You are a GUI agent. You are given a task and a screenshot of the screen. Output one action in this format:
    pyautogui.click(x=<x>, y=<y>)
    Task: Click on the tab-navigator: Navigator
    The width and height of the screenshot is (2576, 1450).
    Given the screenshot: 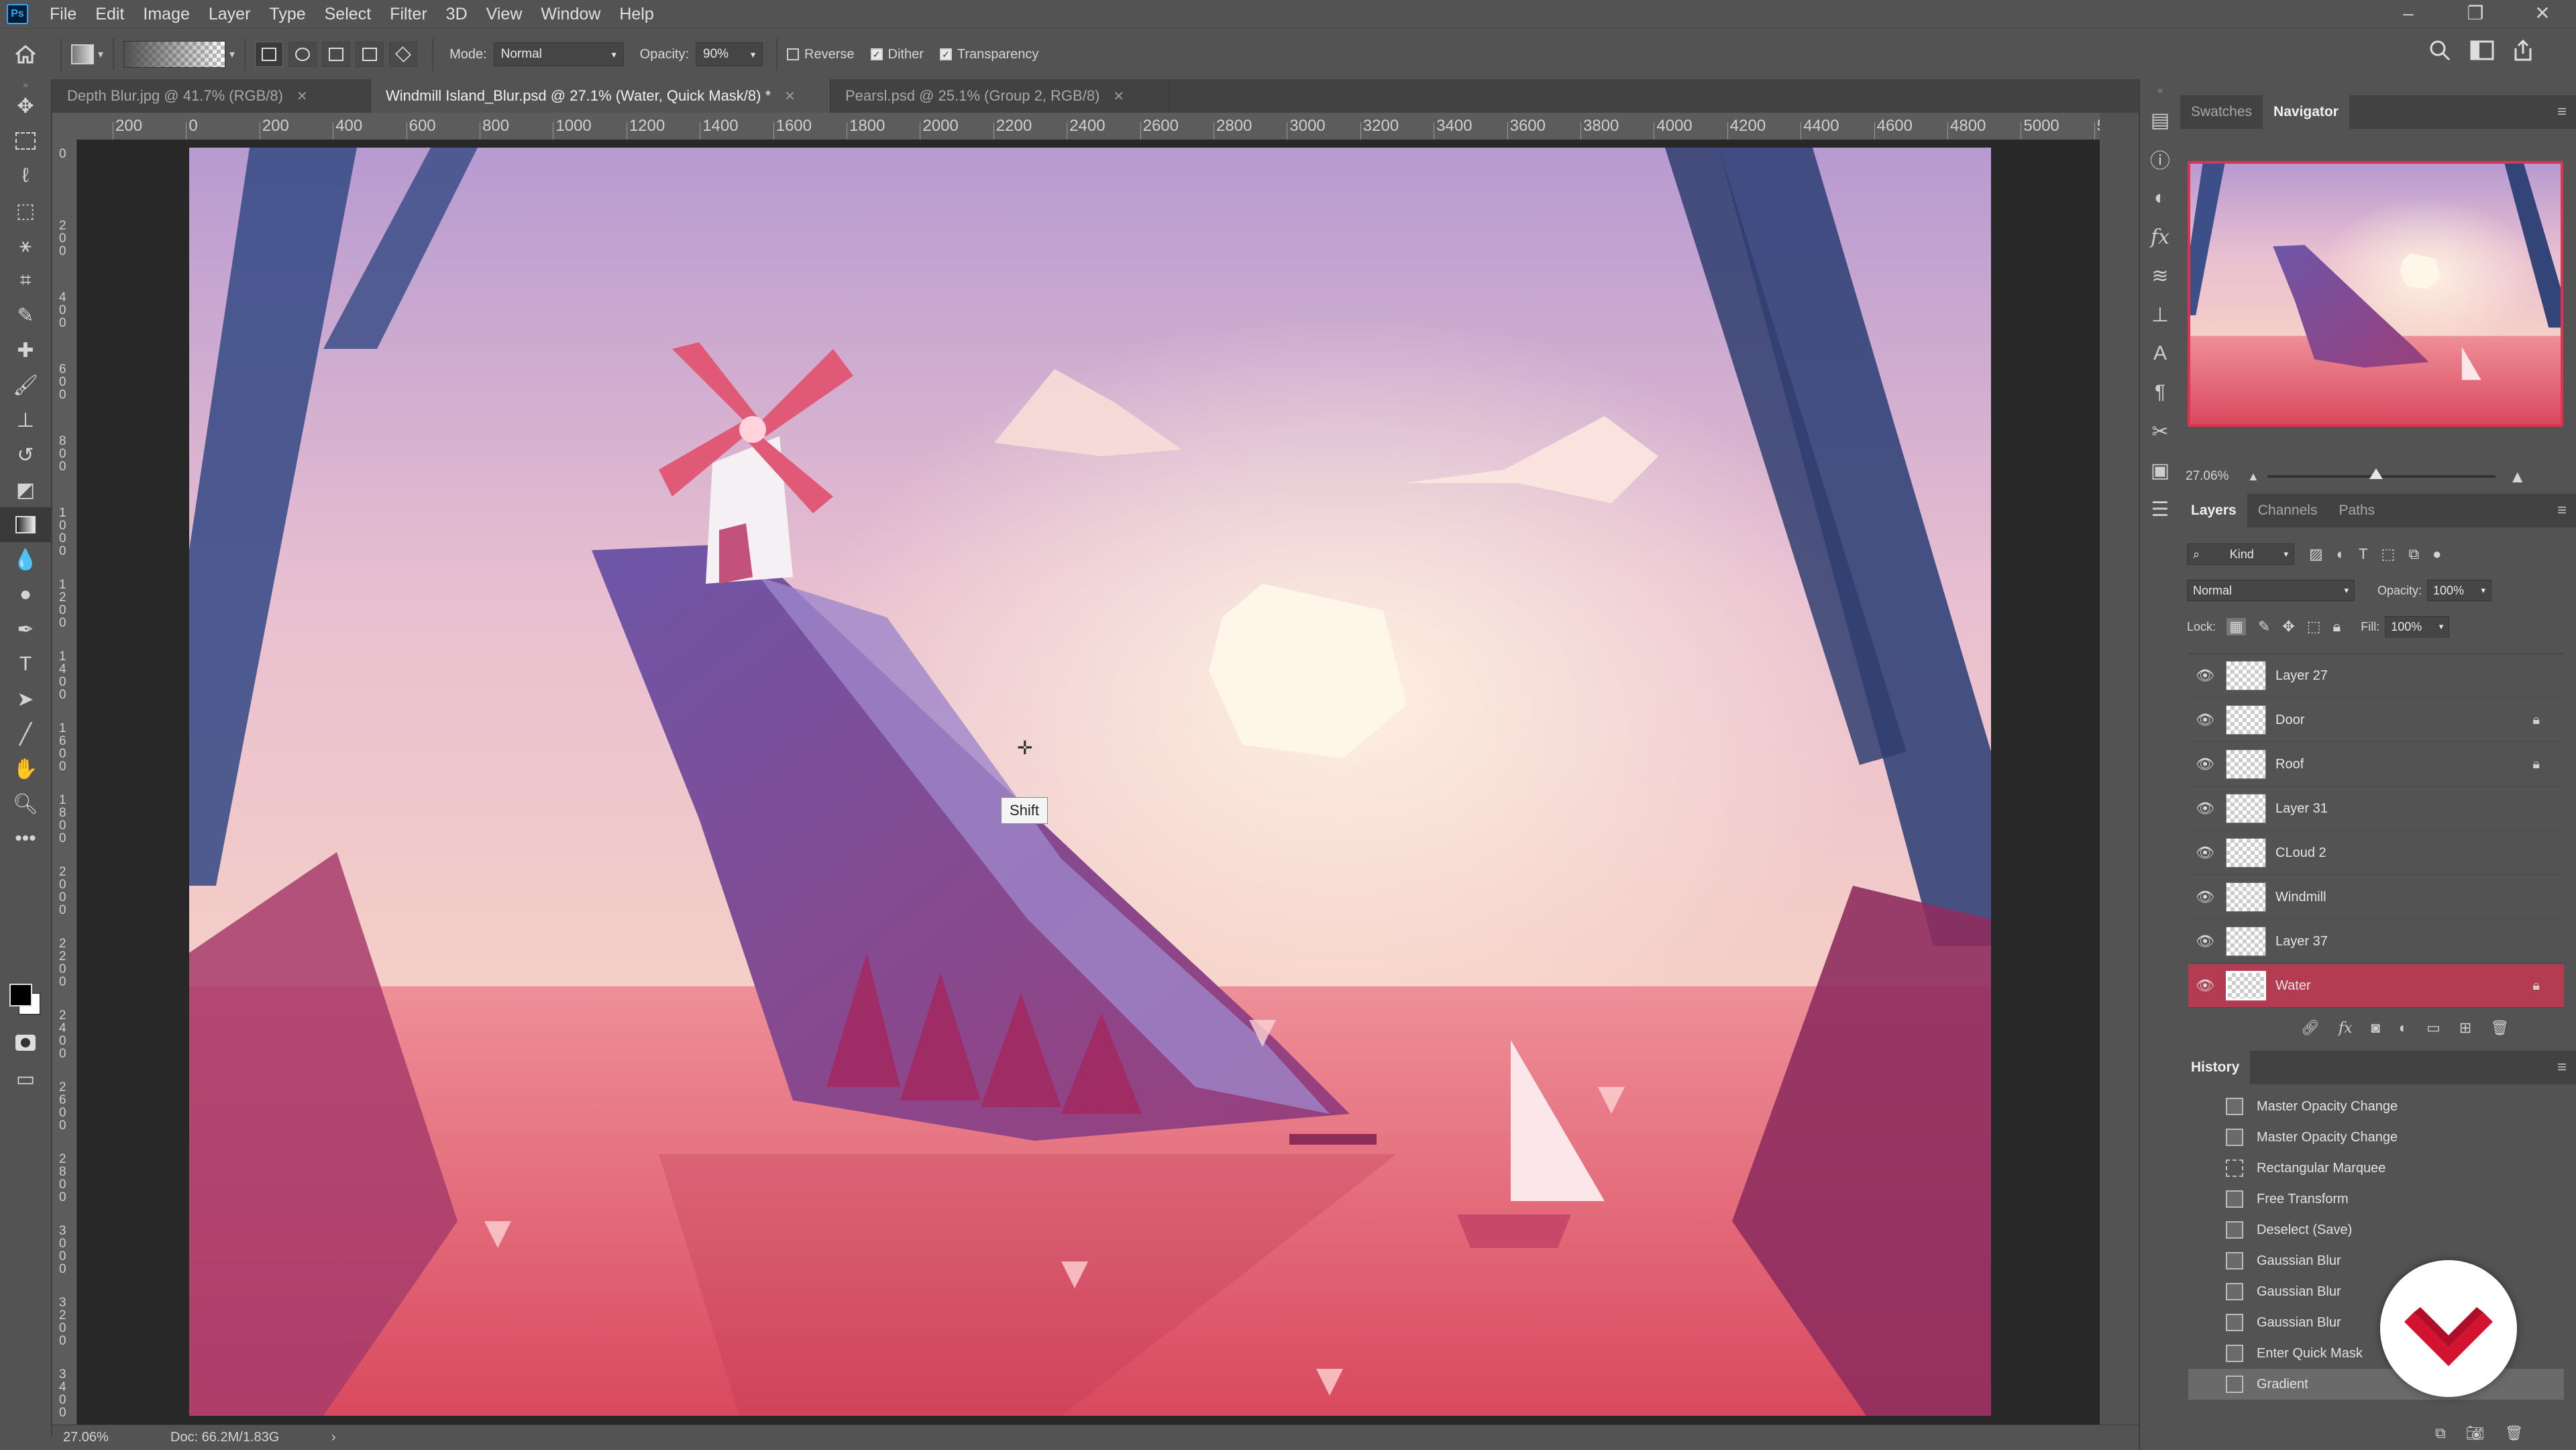 What is the action you would take?
    pyautogui.click(x=2306, y=112)
    